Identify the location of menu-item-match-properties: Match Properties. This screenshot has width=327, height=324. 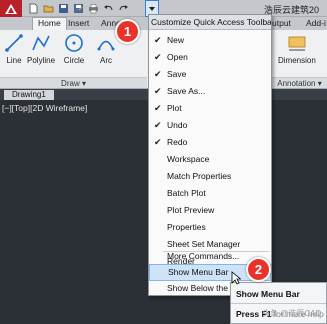
(210, 176).